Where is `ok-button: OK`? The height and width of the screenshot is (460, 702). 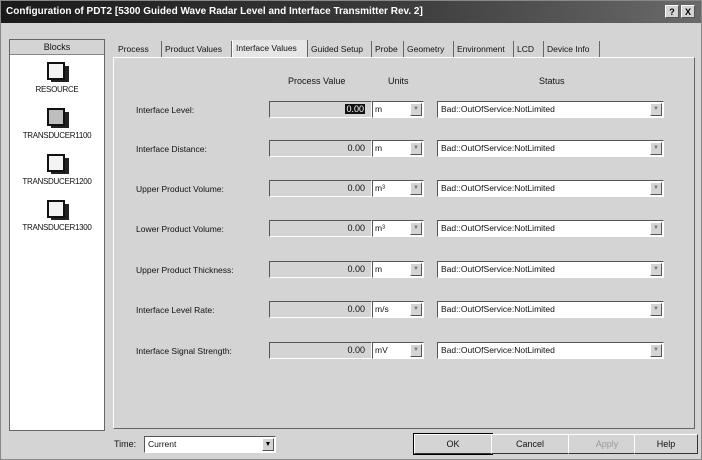 ok-button: OK is located at coordinates (453, 444).